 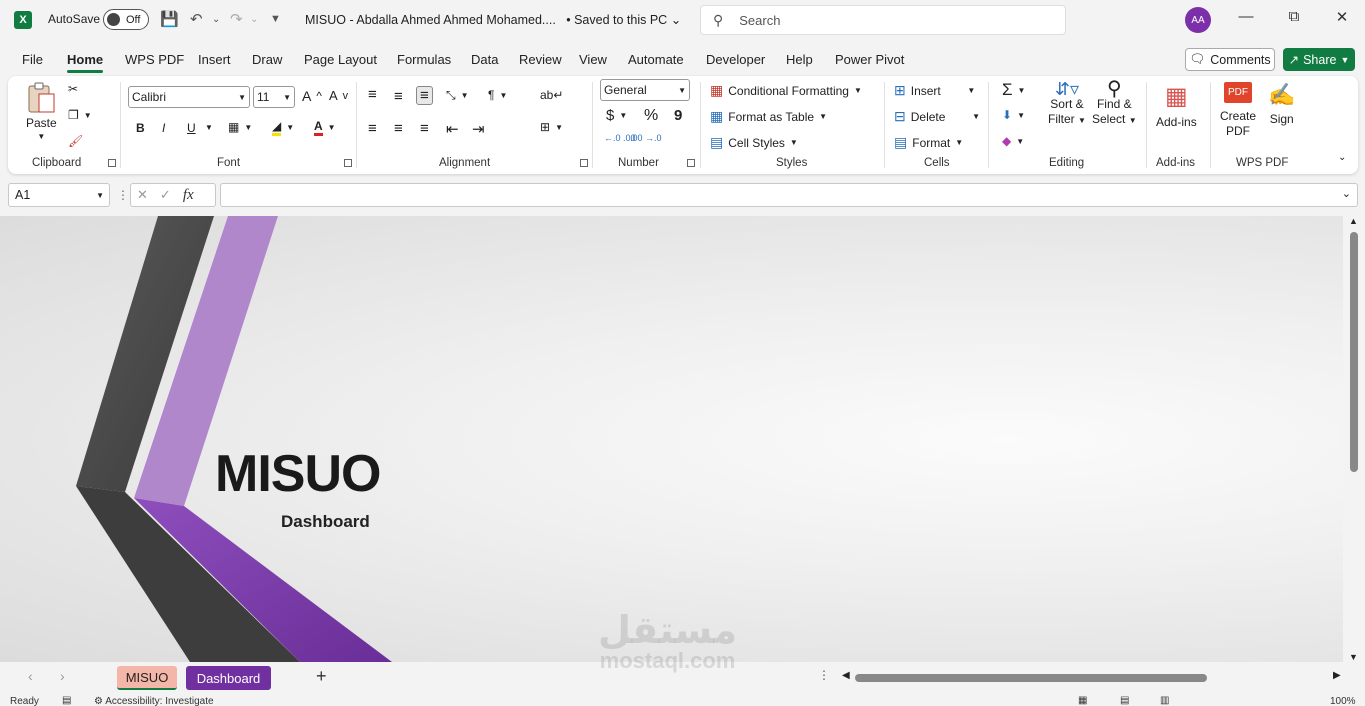 What do you see at coordinates (1176, 105) in the screenshot?
I see `add-ins-button: ▦ Add-ins` at bounding box center [1176, 105].